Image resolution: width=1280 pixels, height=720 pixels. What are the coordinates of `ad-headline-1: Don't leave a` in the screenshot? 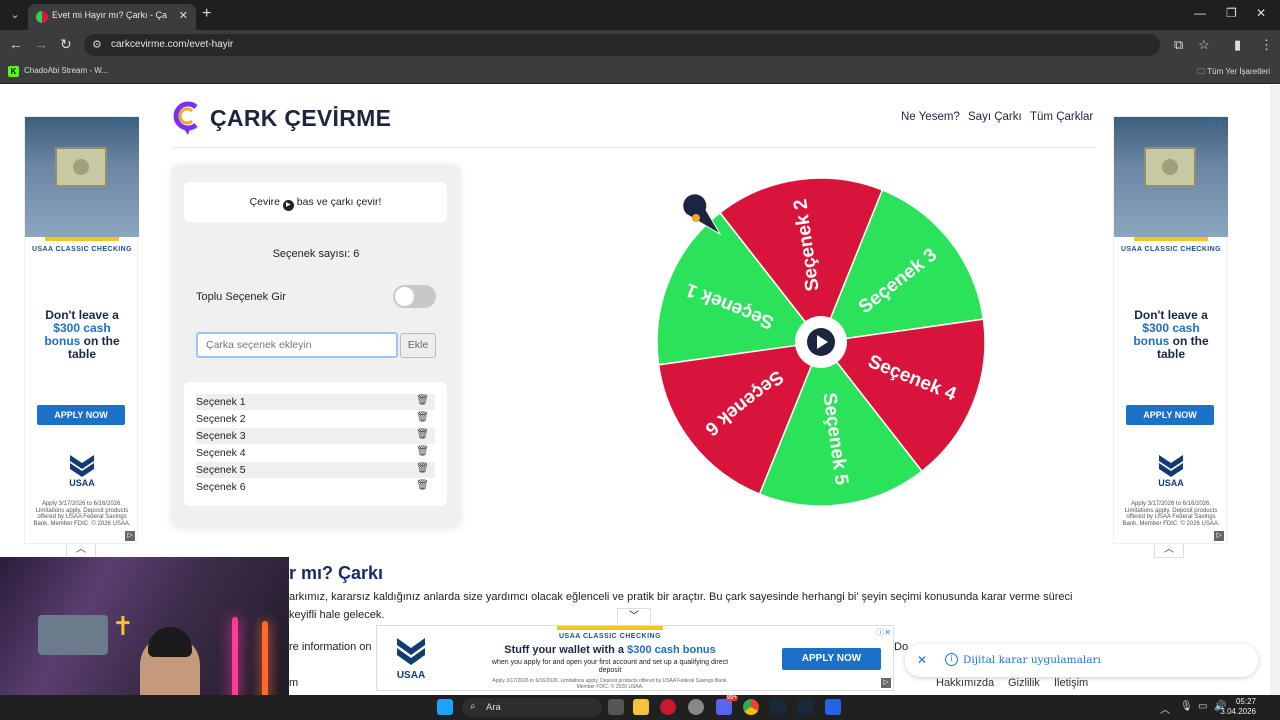 It's located at (1171, 315).